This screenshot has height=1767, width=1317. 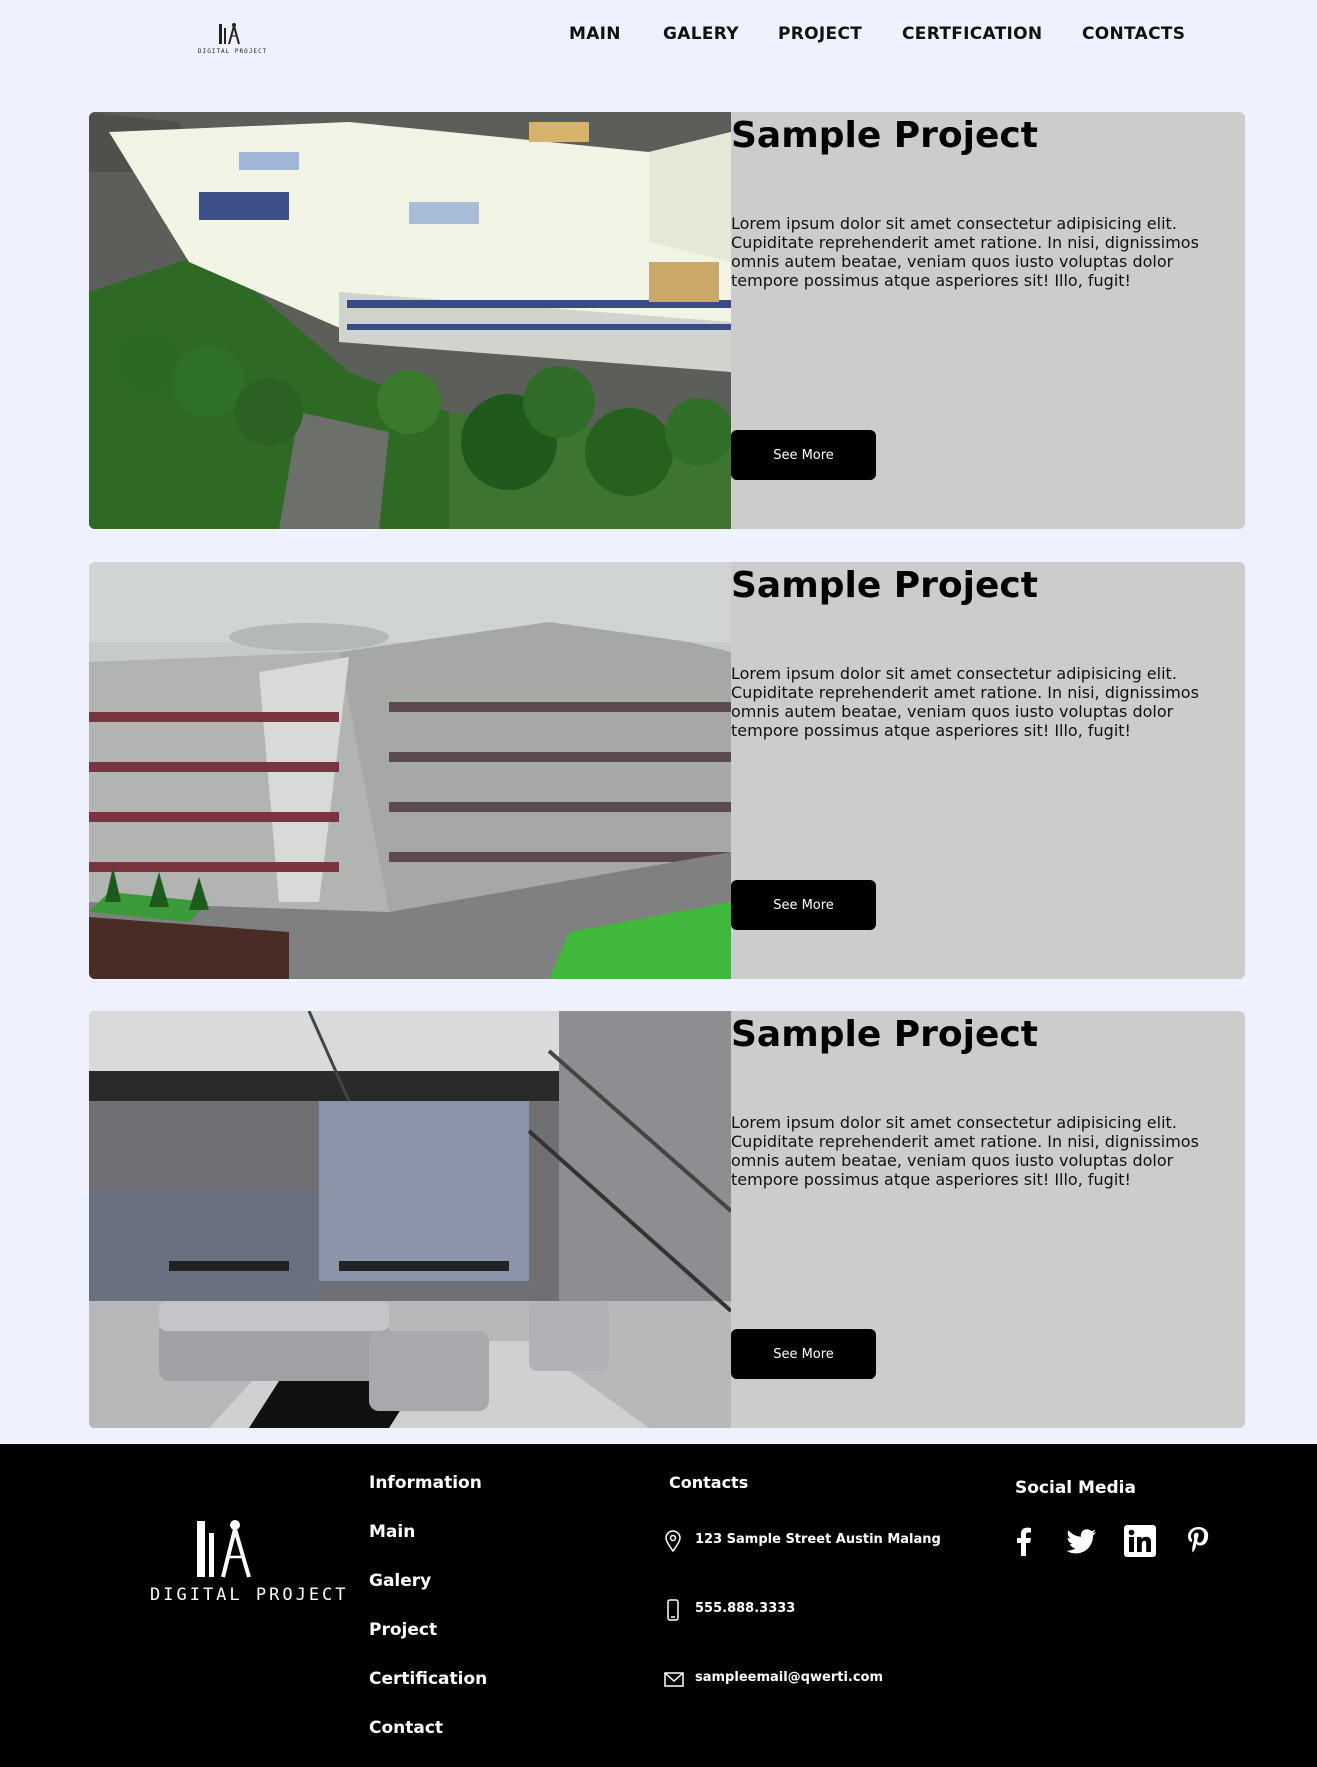 What do you see at coordinates (392, 1532) in the screenshot?
I see `footer-link-main: Main` at bounding box center [392, 1532].